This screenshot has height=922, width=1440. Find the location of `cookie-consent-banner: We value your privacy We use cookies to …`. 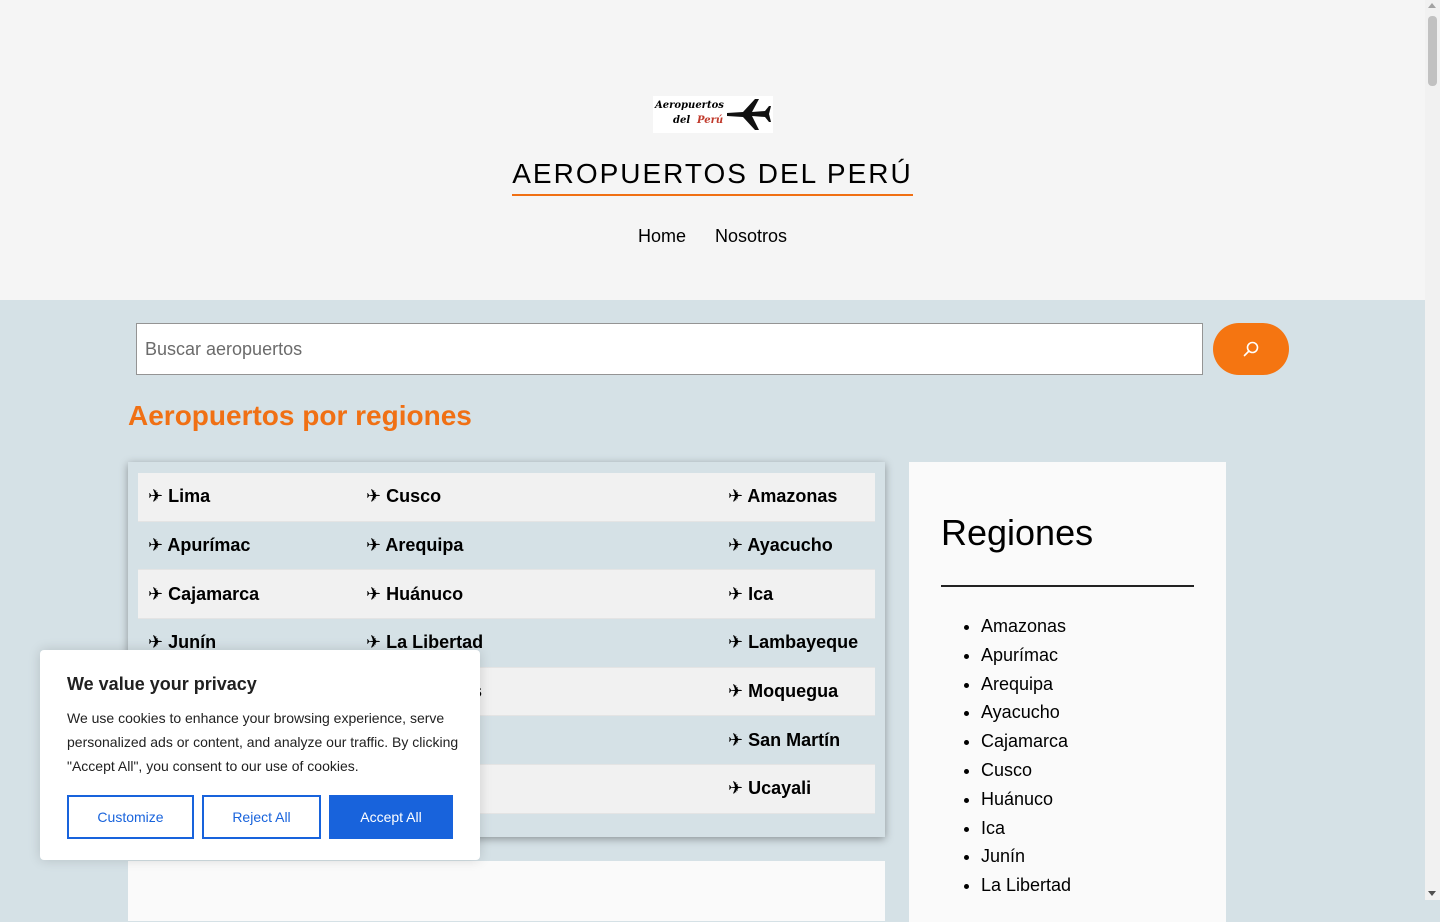

cookie-consent-banner: We value your privacy We use cookies to … is located at coordinates (260, 755).